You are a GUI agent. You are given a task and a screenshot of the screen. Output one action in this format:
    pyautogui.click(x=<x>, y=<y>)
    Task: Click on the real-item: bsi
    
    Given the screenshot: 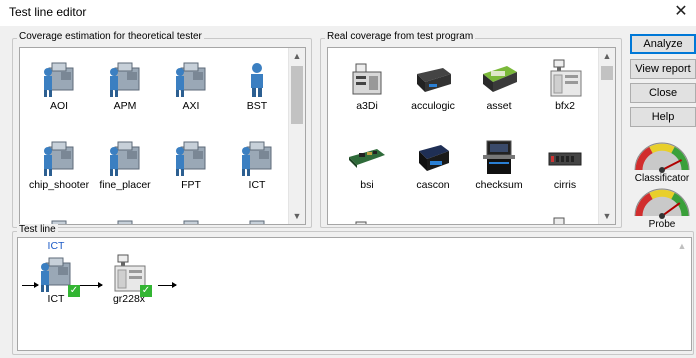 What is the action you would take?
    pyautogui.click(x=367, y=166)
    